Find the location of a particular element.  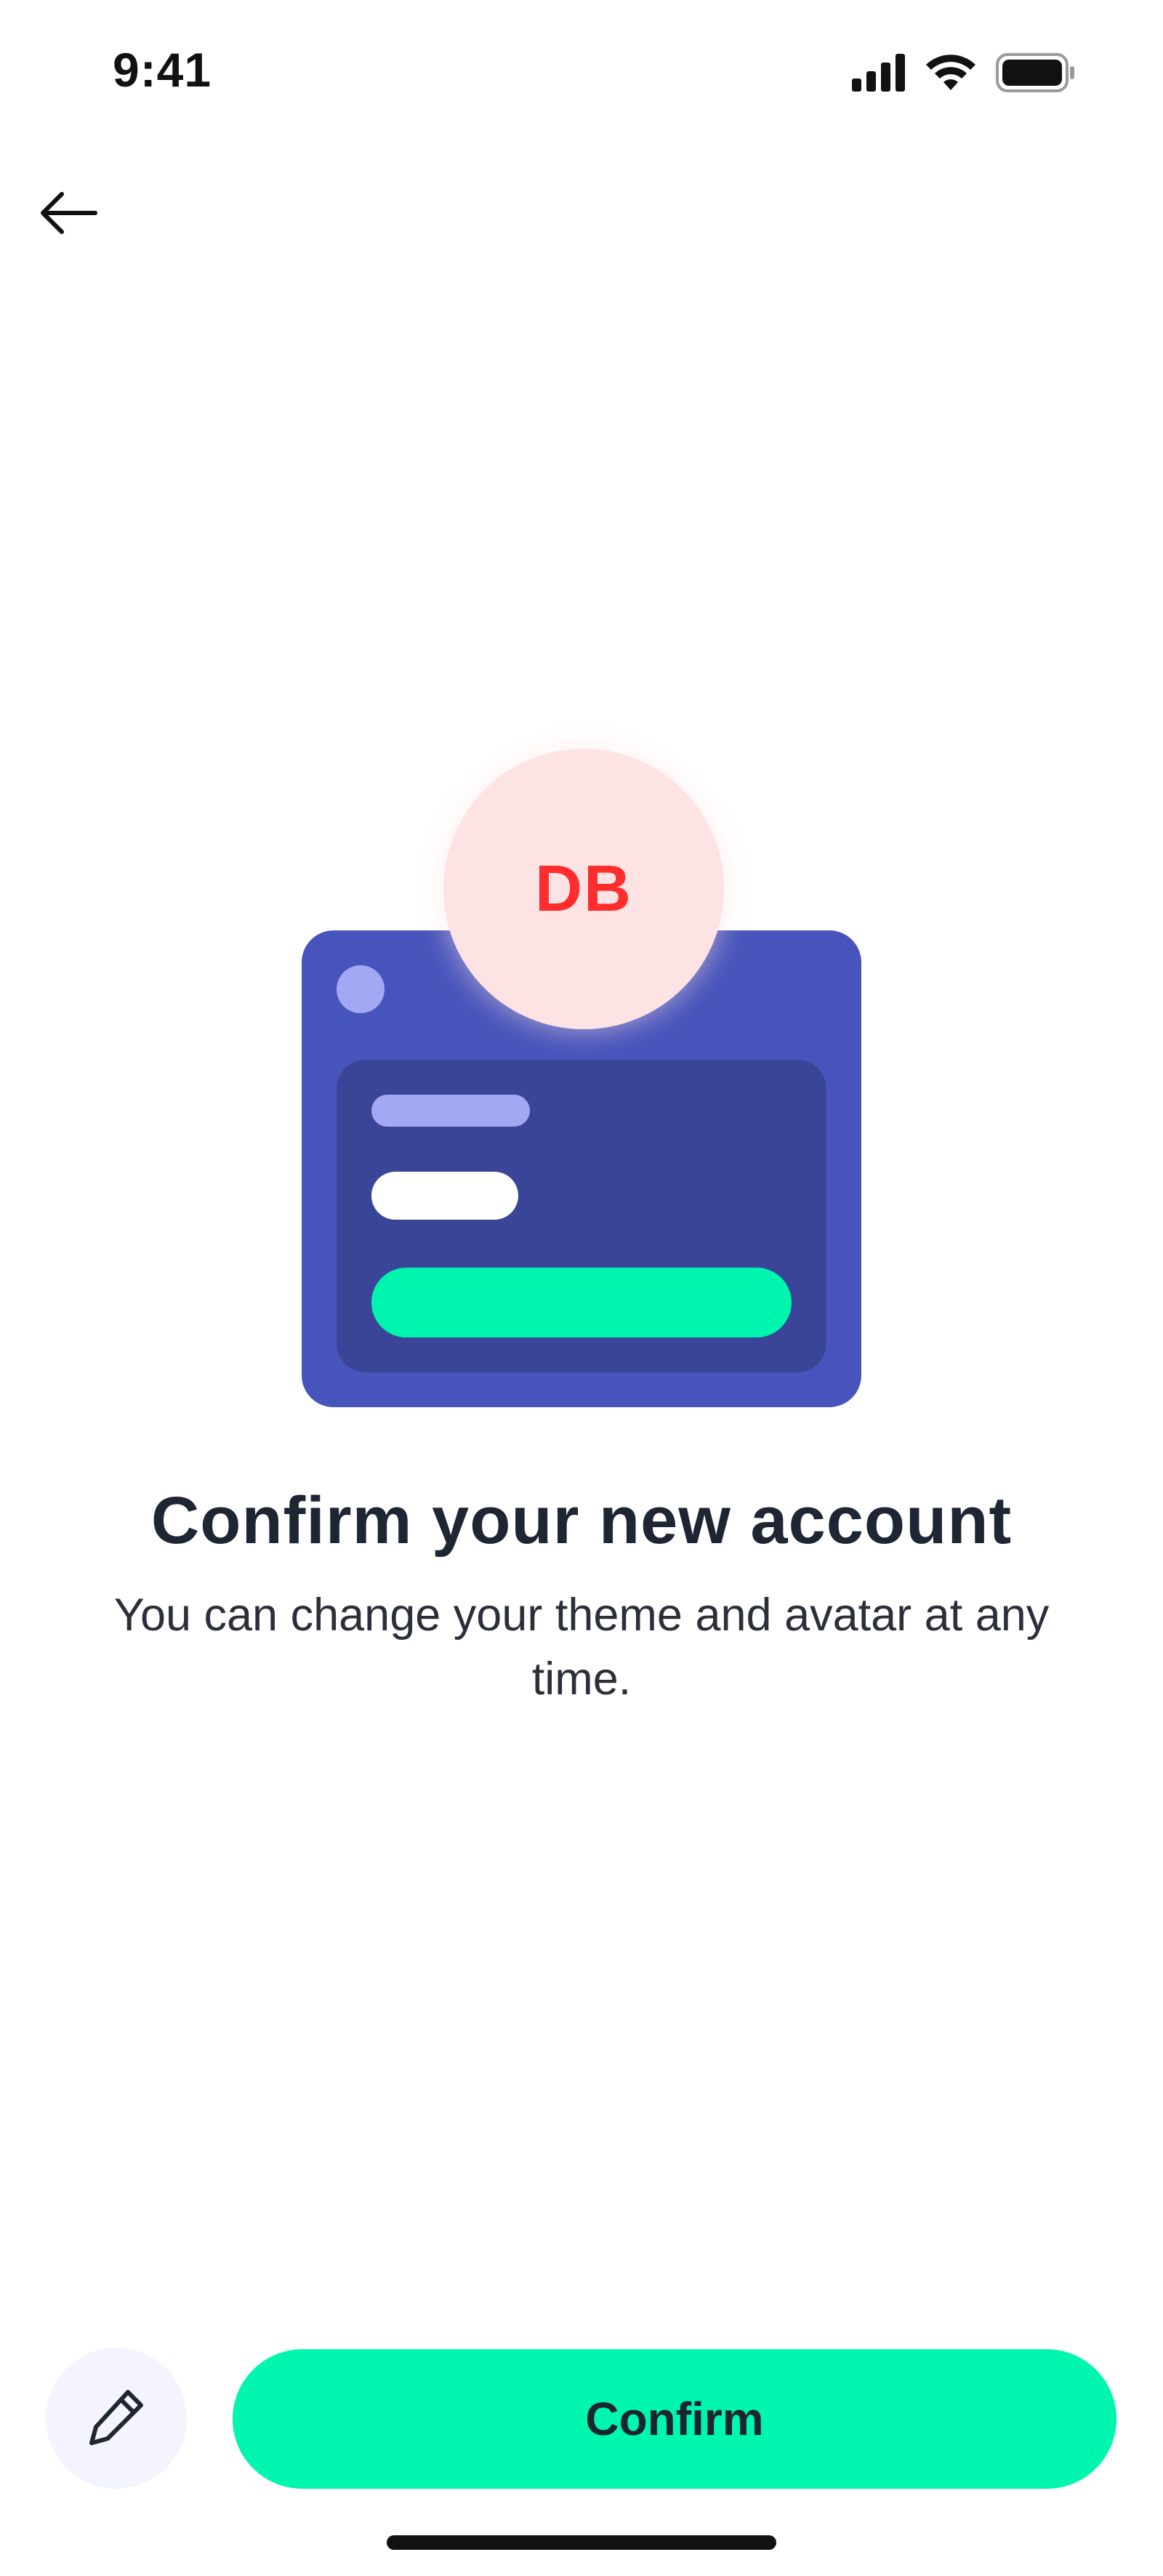

avatar-initials: DB is located at coordinates (583, 888).